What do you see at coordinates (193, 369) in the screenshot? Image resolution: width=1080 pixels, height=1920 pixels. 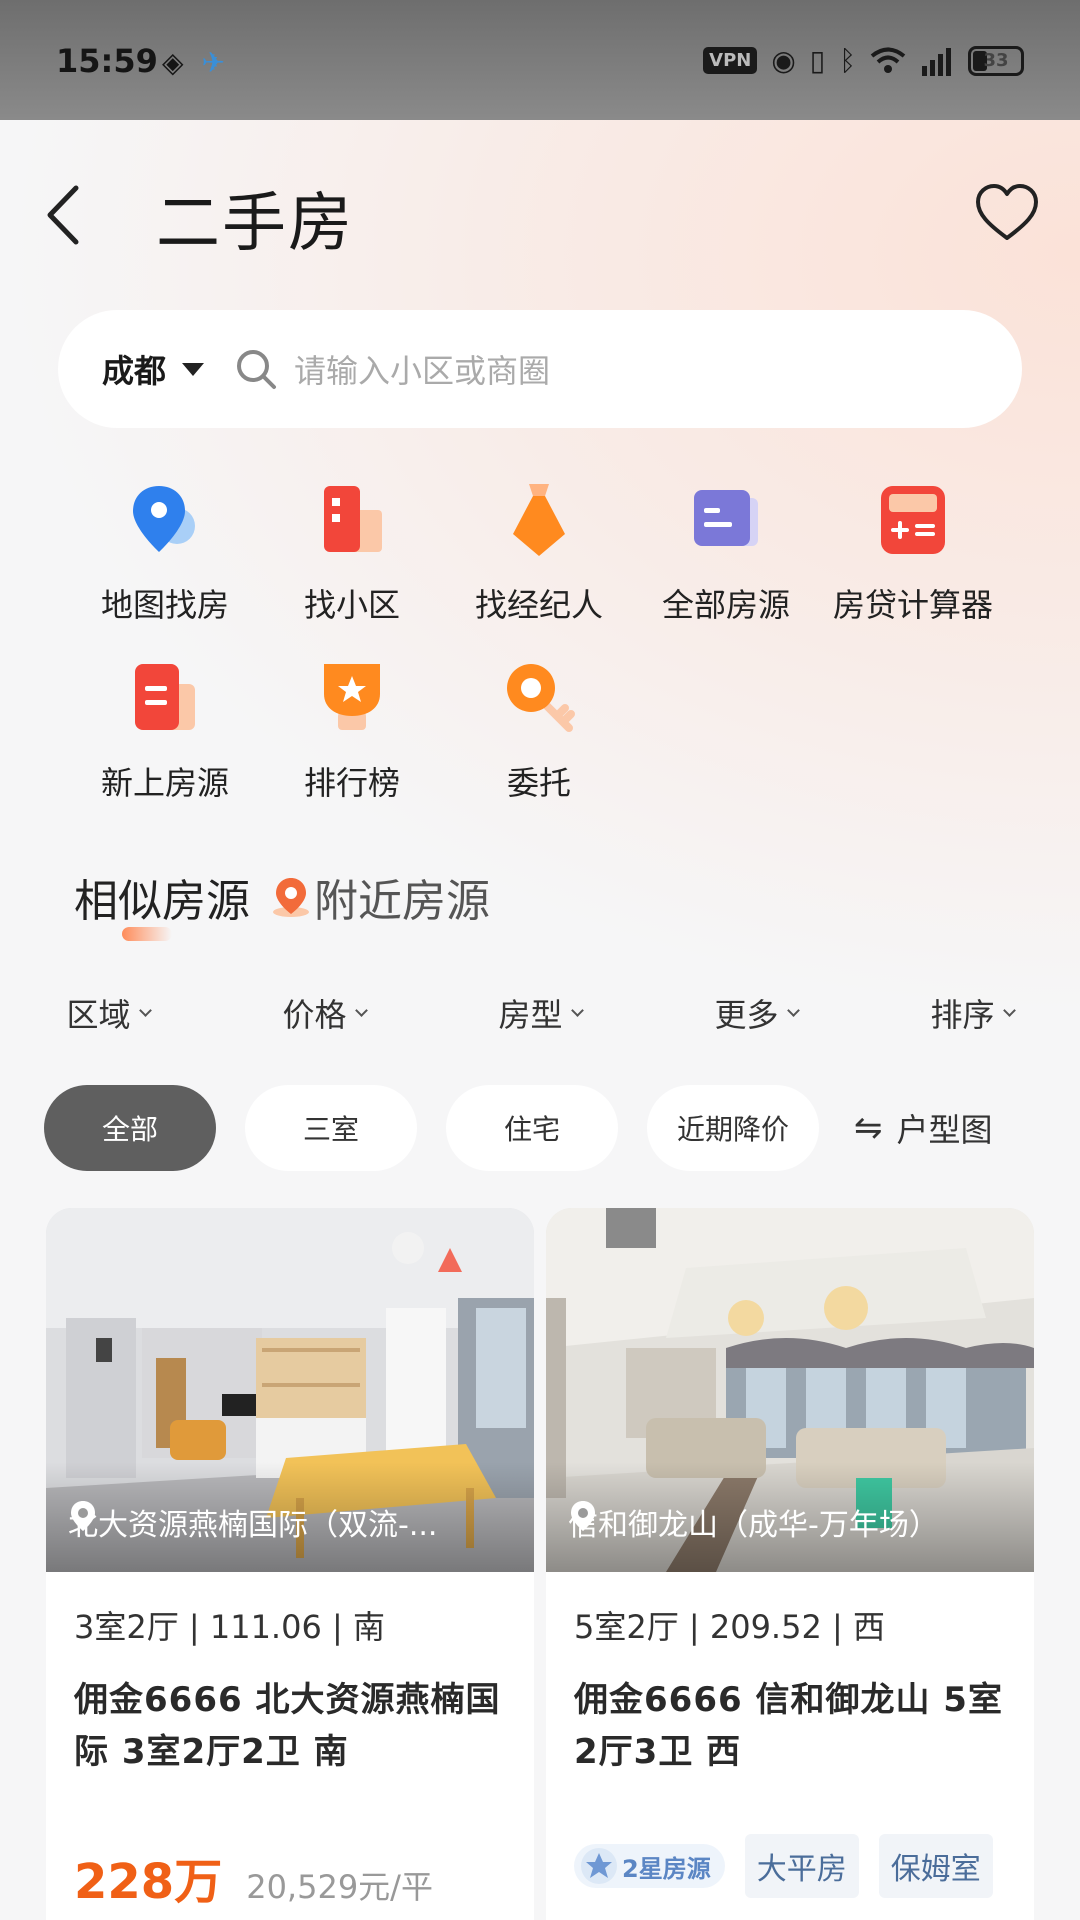 I see `caret-down-icon` at bounding box center [193, 369].